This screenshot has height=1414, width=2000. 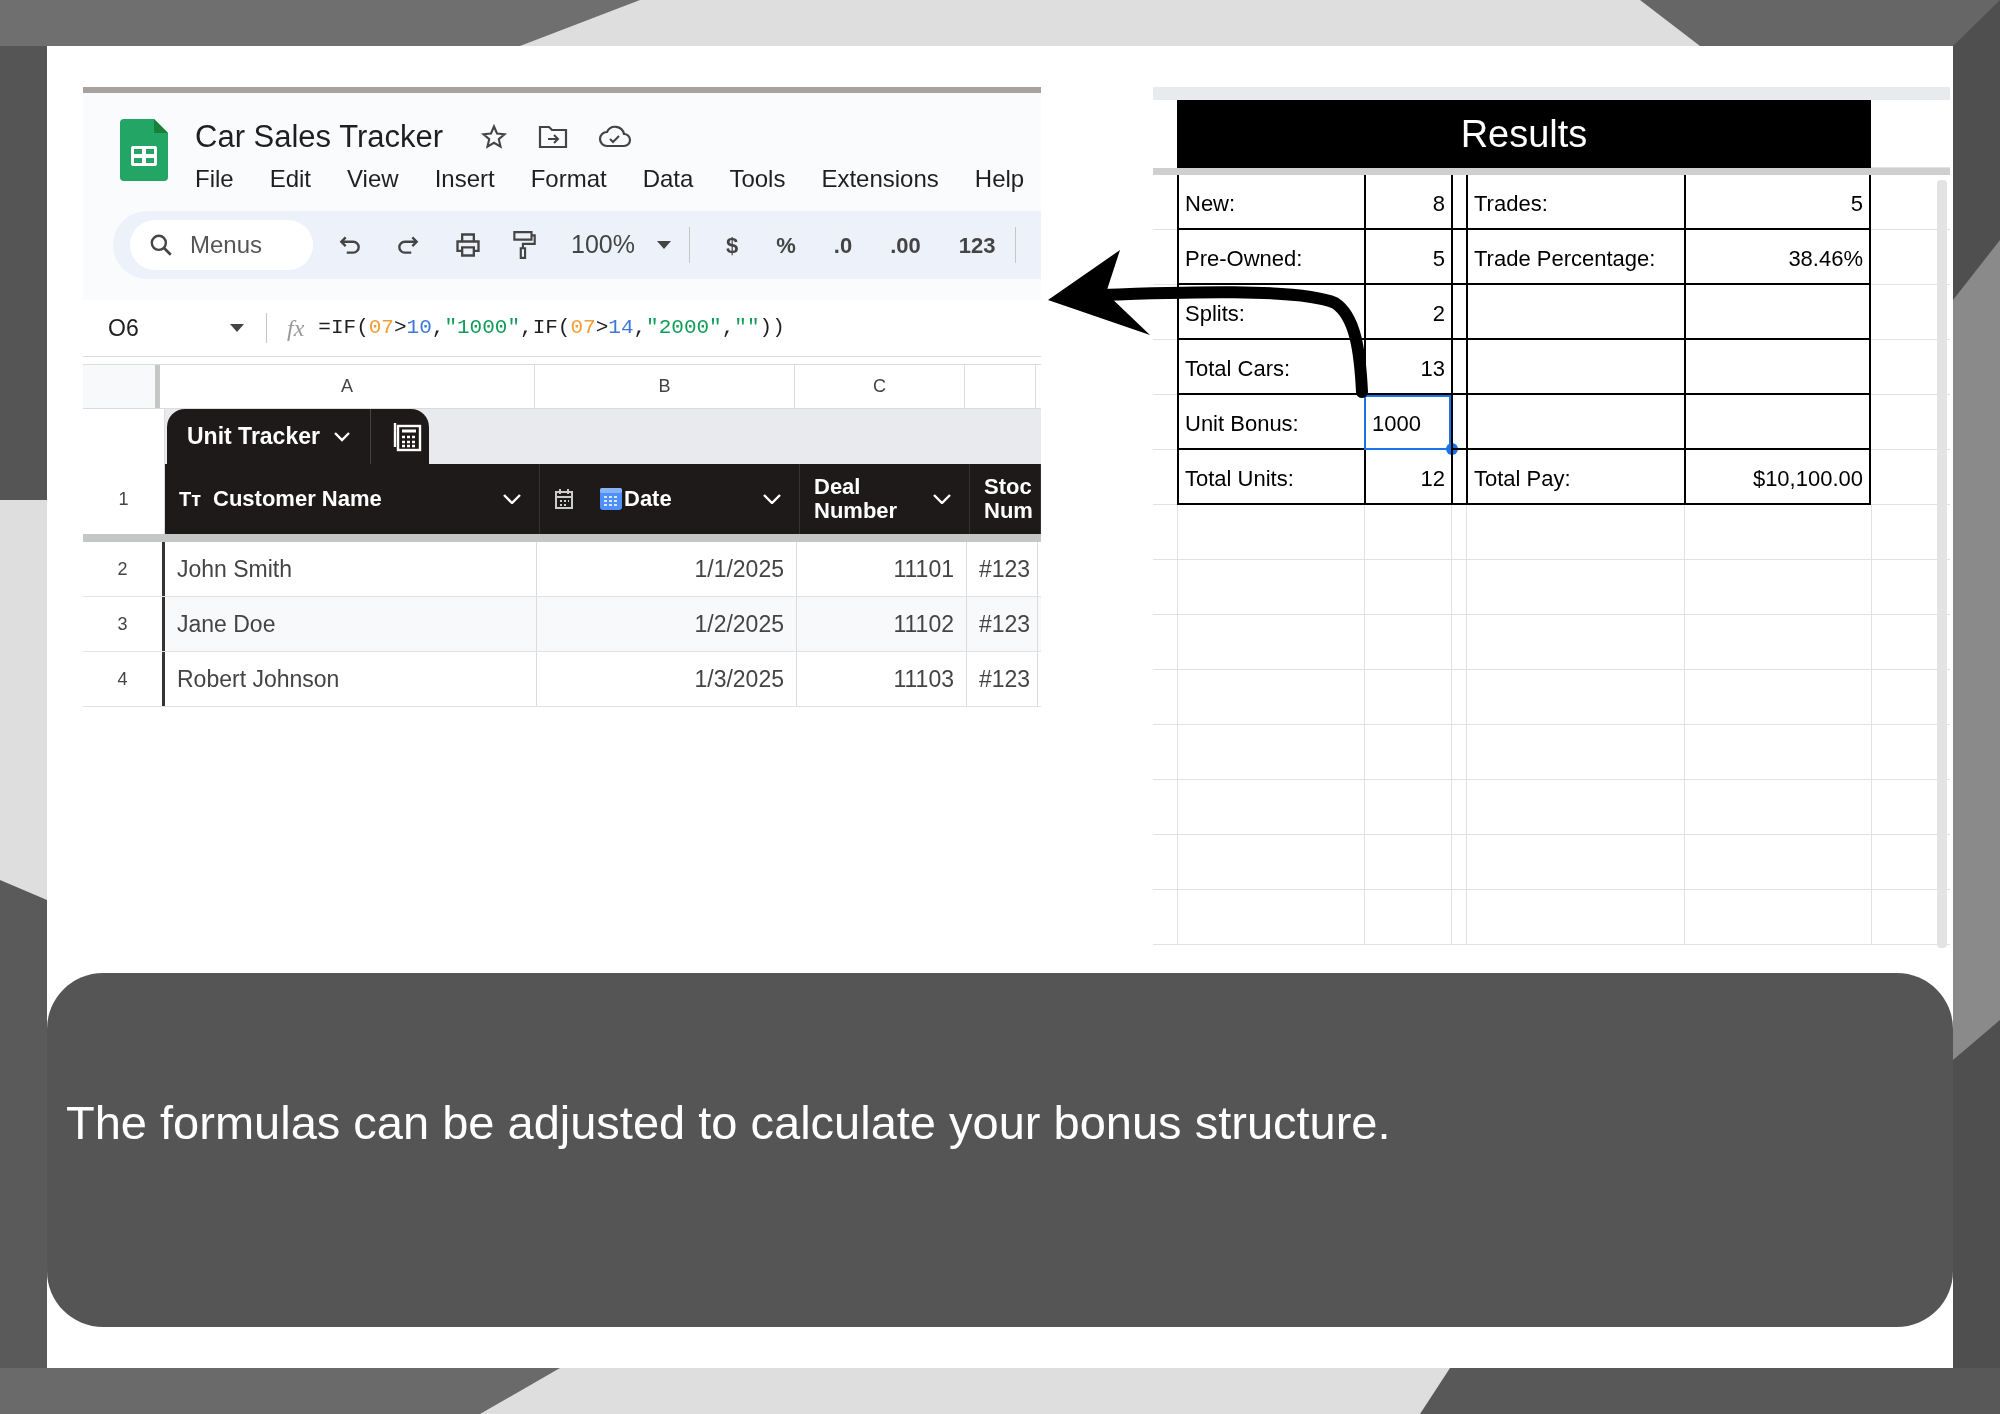 I want to click on table-cell: 1/2/2025, so click(x=667, y=624).